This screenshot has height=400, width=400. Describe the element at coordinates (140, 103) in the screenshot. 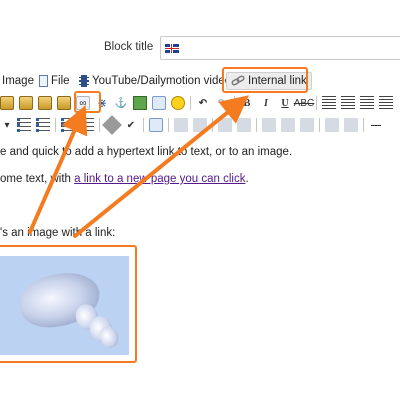

I see `insert-image-icon` at that location.